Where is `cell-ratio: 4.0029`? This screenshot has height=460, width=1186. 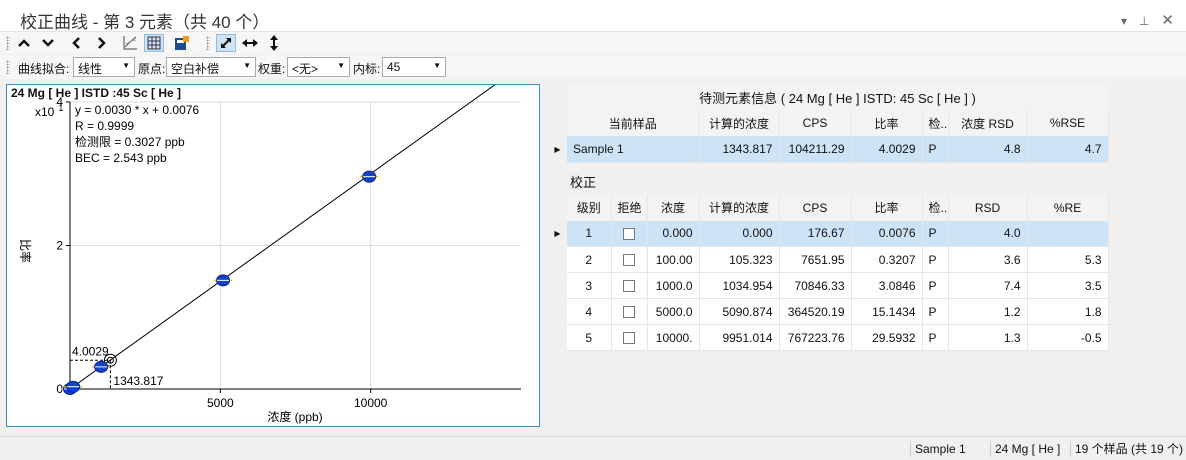 cell-ratio: 4.0029 is located at coordinates (887, 149).